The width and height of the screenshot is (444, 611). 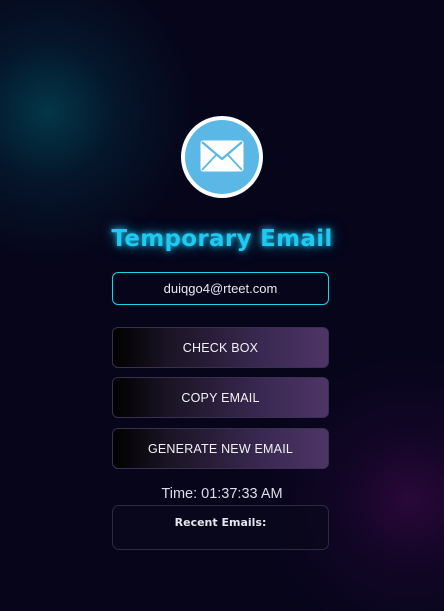 I want to click on recent-emails-heading: Recent Emails:, so click(x=220, y=522).